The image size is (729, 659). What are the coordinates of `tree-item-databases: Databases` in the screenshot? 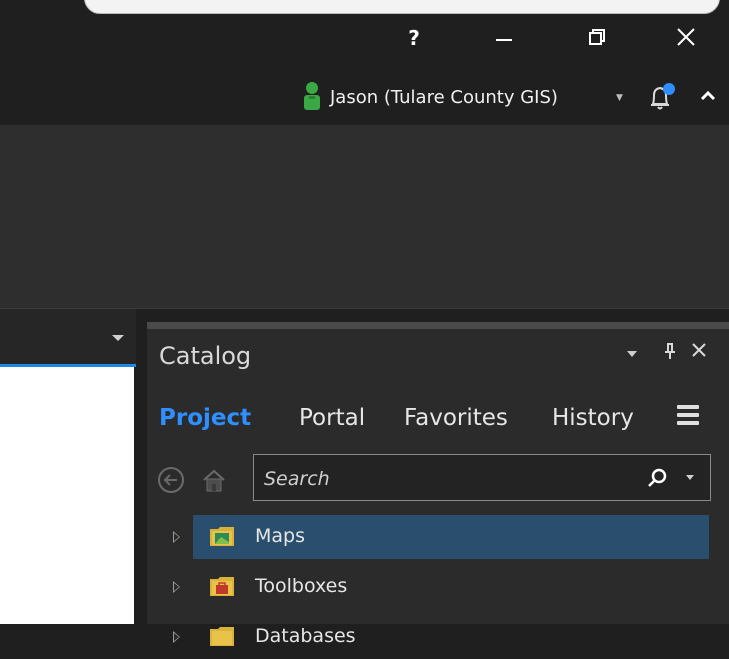 It's located at (441, 637).